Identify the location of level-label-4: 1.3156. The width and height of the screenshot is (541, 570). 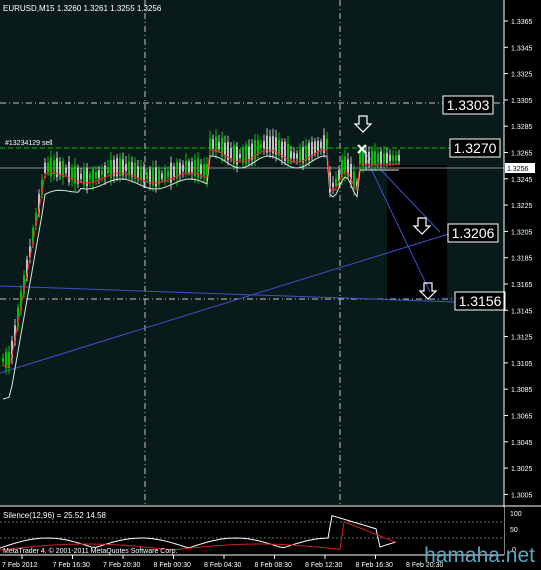
(480, 301).